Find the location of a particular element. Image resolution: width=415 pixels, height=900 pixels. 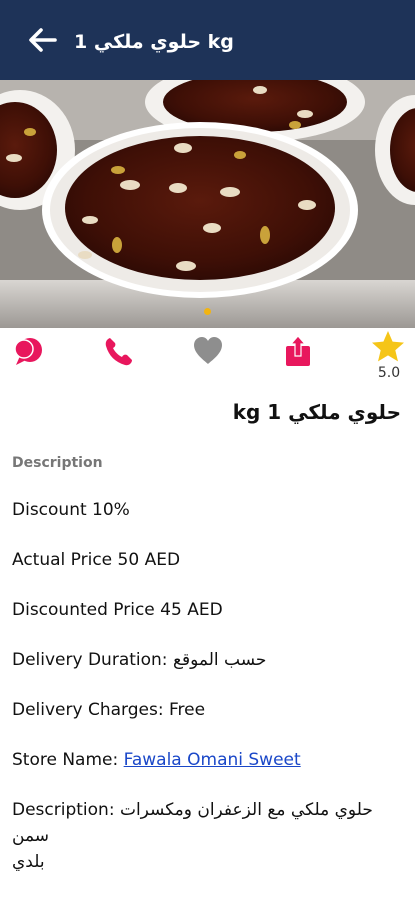

star-icon is located at coordinates (388, 347).